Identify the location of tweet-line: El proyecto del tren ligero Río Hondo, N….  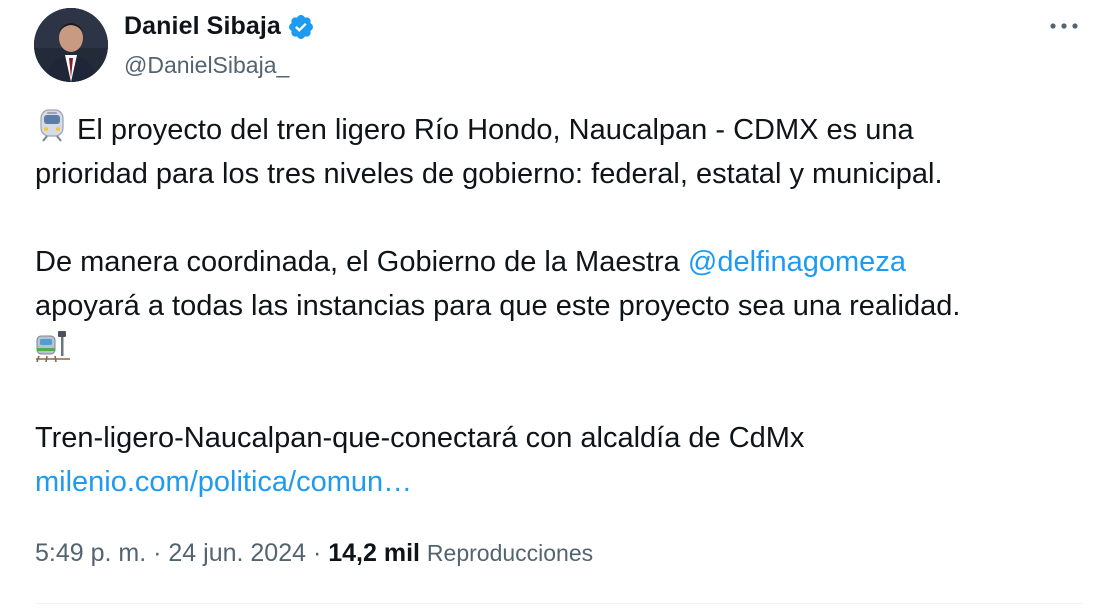
(565, 130).